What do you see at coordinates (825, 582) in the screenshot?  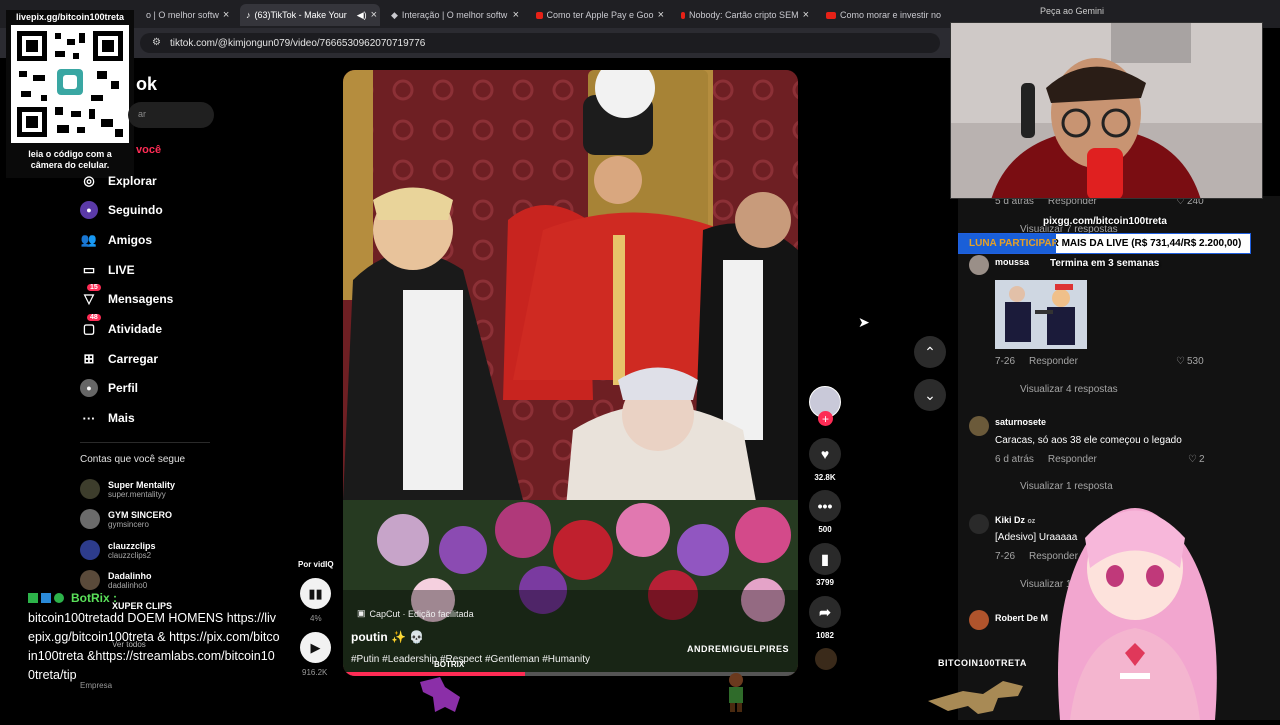 I see `save-count: 3799` at bounding box center [825, 582].